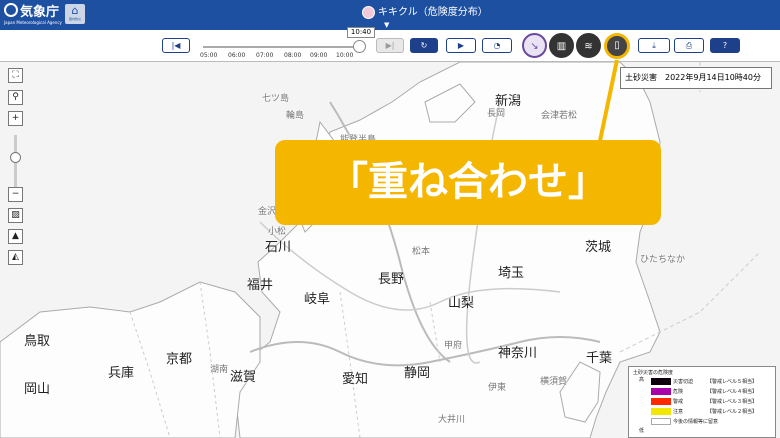  Describe the element at coordinates (678, 412) in the screenshot. I see `legend-item-name: 注意` at that location.